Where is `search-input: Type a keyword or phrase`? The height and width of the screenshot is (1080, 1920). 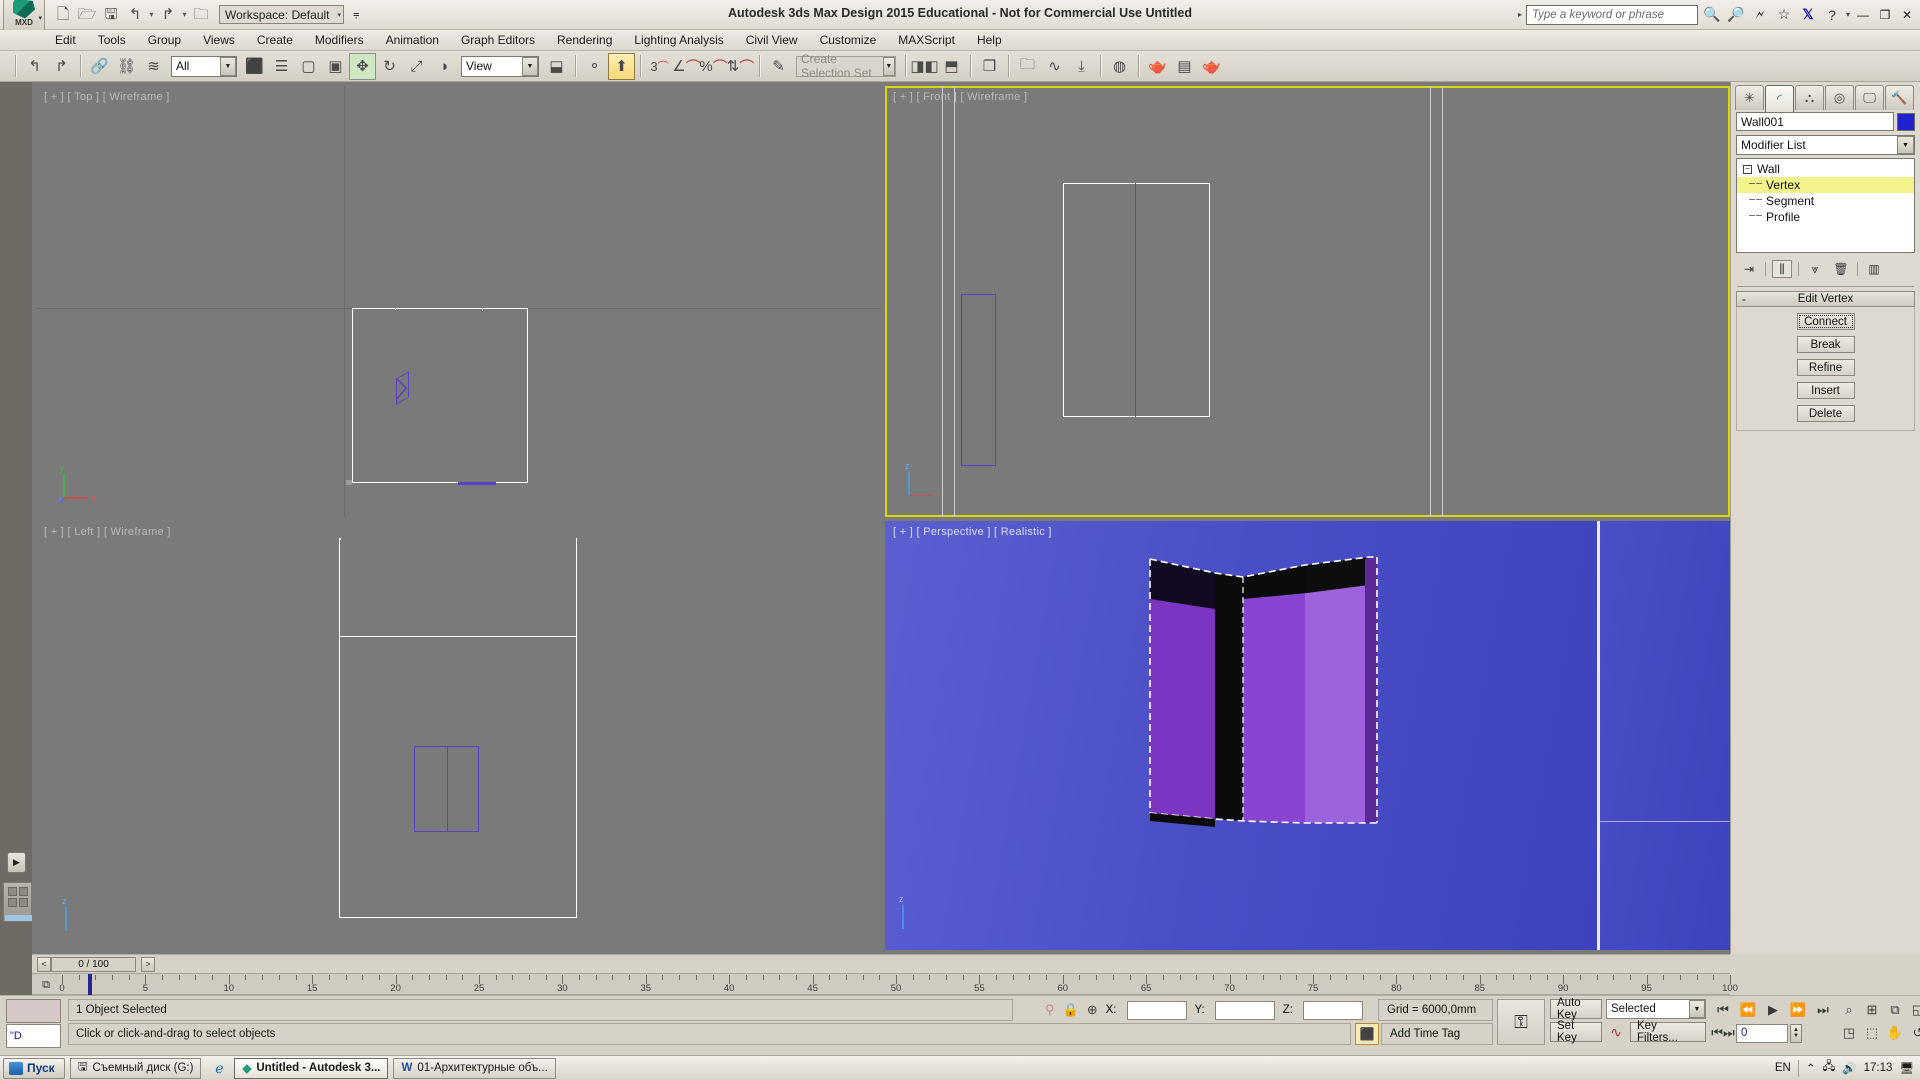
search-input: Type a keyword or phrase is located at coordinates (1611, 14).